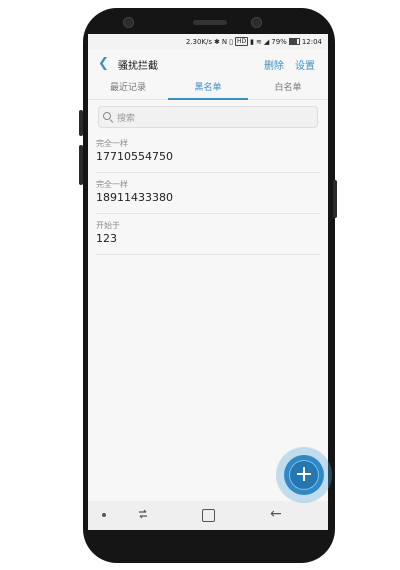 The width and height of the screenshot is (400, 570). I want to click on battery-icon, so click(294, 41).